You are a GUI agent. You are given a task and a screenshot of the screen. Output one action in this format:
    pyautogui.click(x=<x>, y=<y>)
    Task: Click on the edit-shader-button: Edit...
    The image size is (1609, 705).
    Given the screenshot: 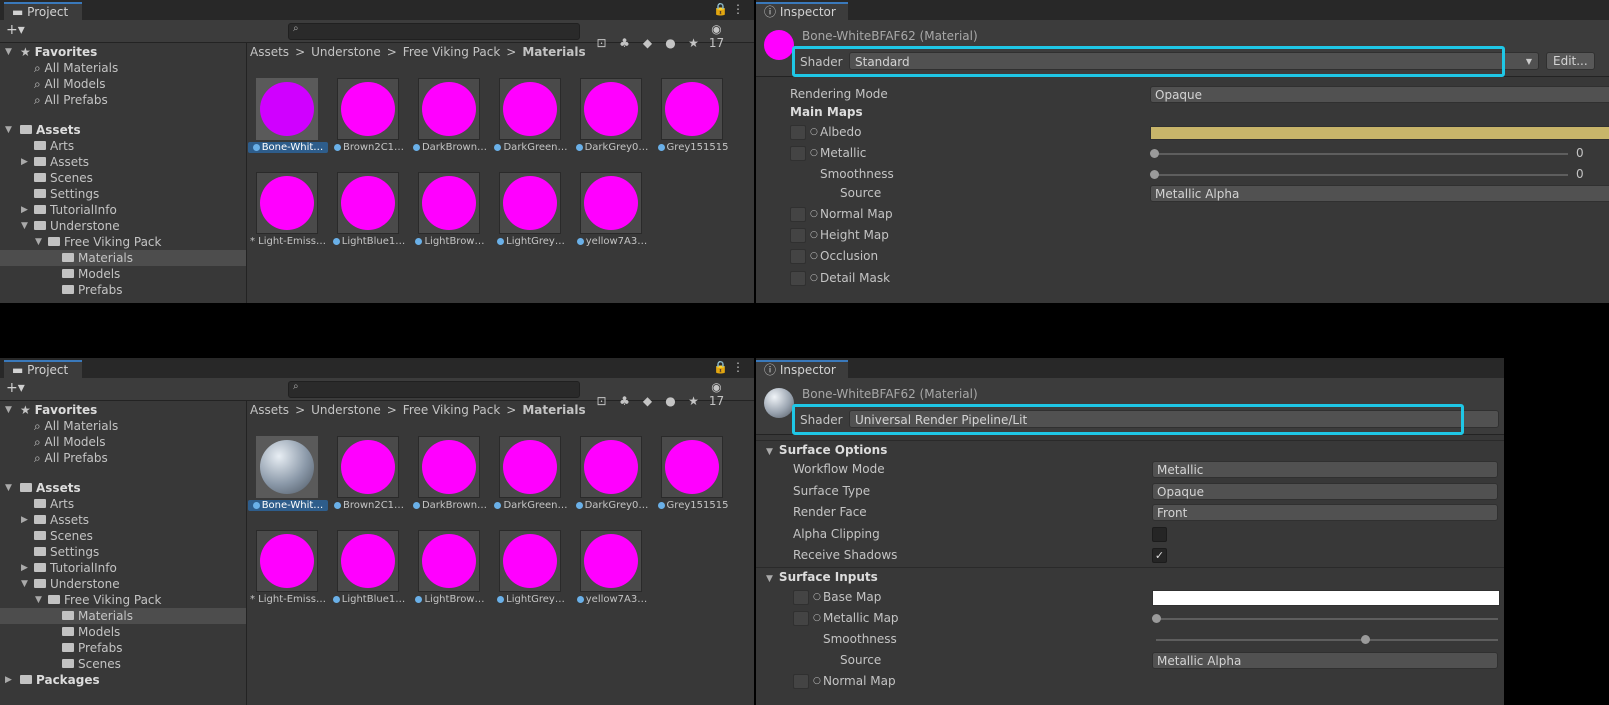 What is the action you would take?
    pyautogui.click(x=1570, y=61)
    